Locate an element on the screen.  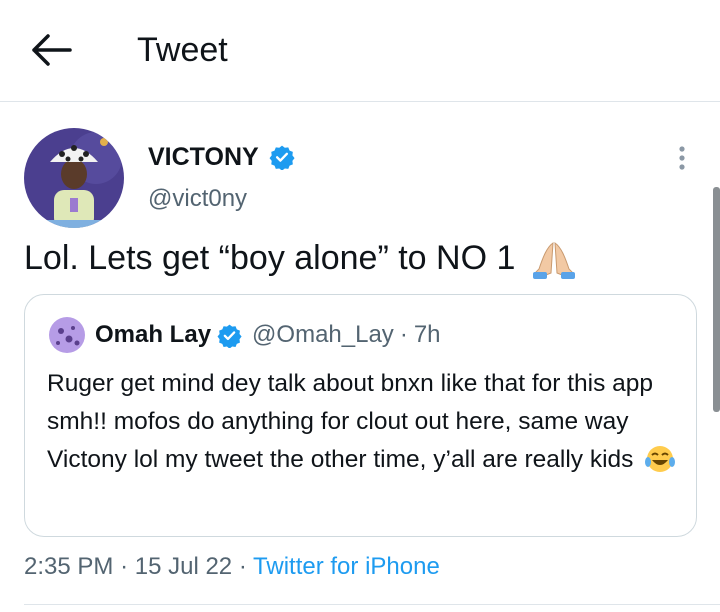
tweet-metadata: 2:35 PM · 15 Jul 22 · Twitter for iPhone is located at coordinates (232, 567).